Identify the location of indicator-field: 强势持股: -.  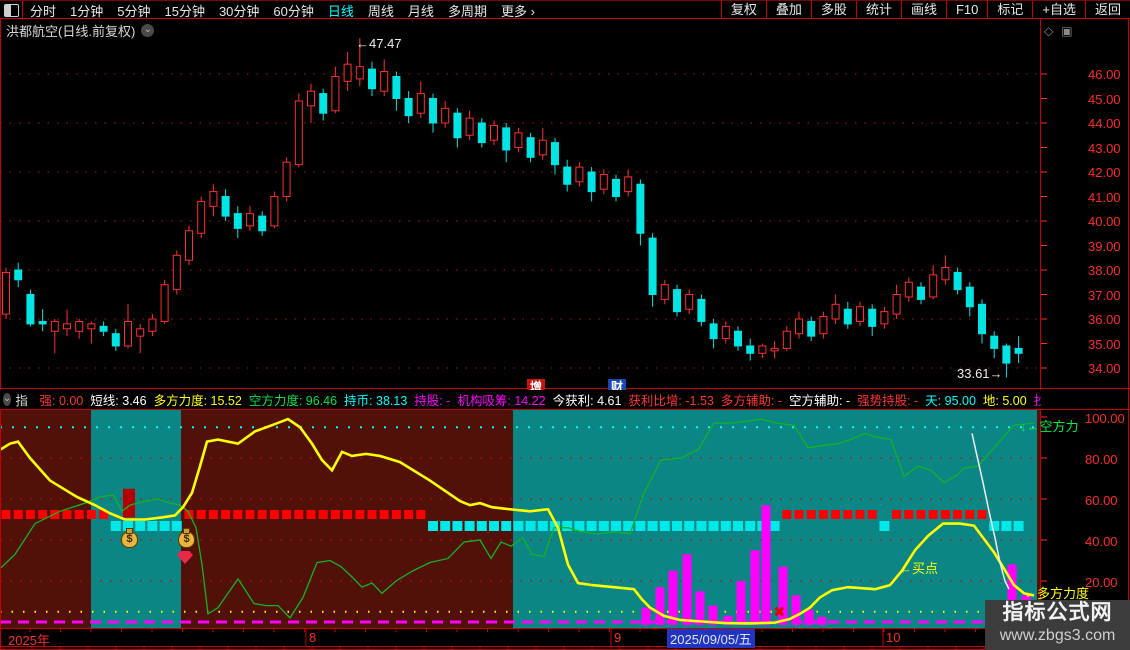
(888, 401).